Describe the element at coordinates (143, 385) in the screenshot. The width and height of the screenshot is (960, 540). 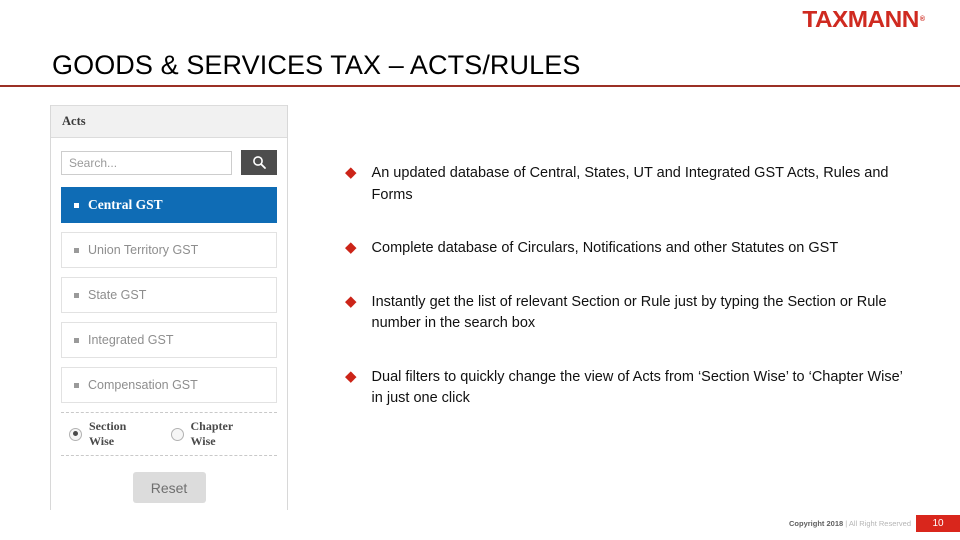
I see `act-item-label: Compensation GST` at that location.